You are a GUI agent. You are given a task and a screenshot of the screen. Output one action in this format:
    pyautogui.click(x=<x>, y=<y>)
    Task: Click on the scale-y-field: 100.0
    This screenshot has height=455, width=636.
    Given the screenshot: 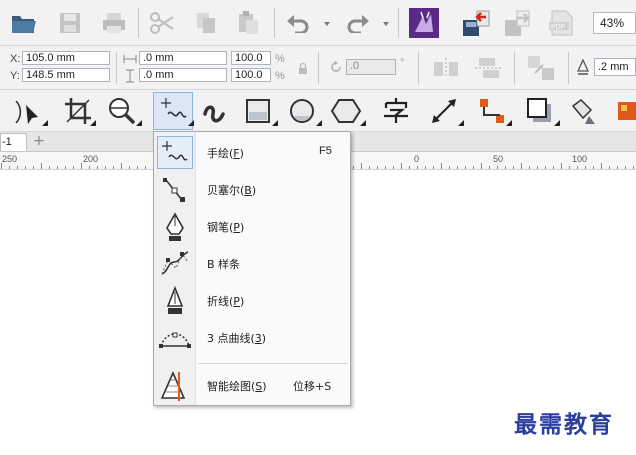 What is the action you would take?
    pyautogui.click(x=251, y=75)
    